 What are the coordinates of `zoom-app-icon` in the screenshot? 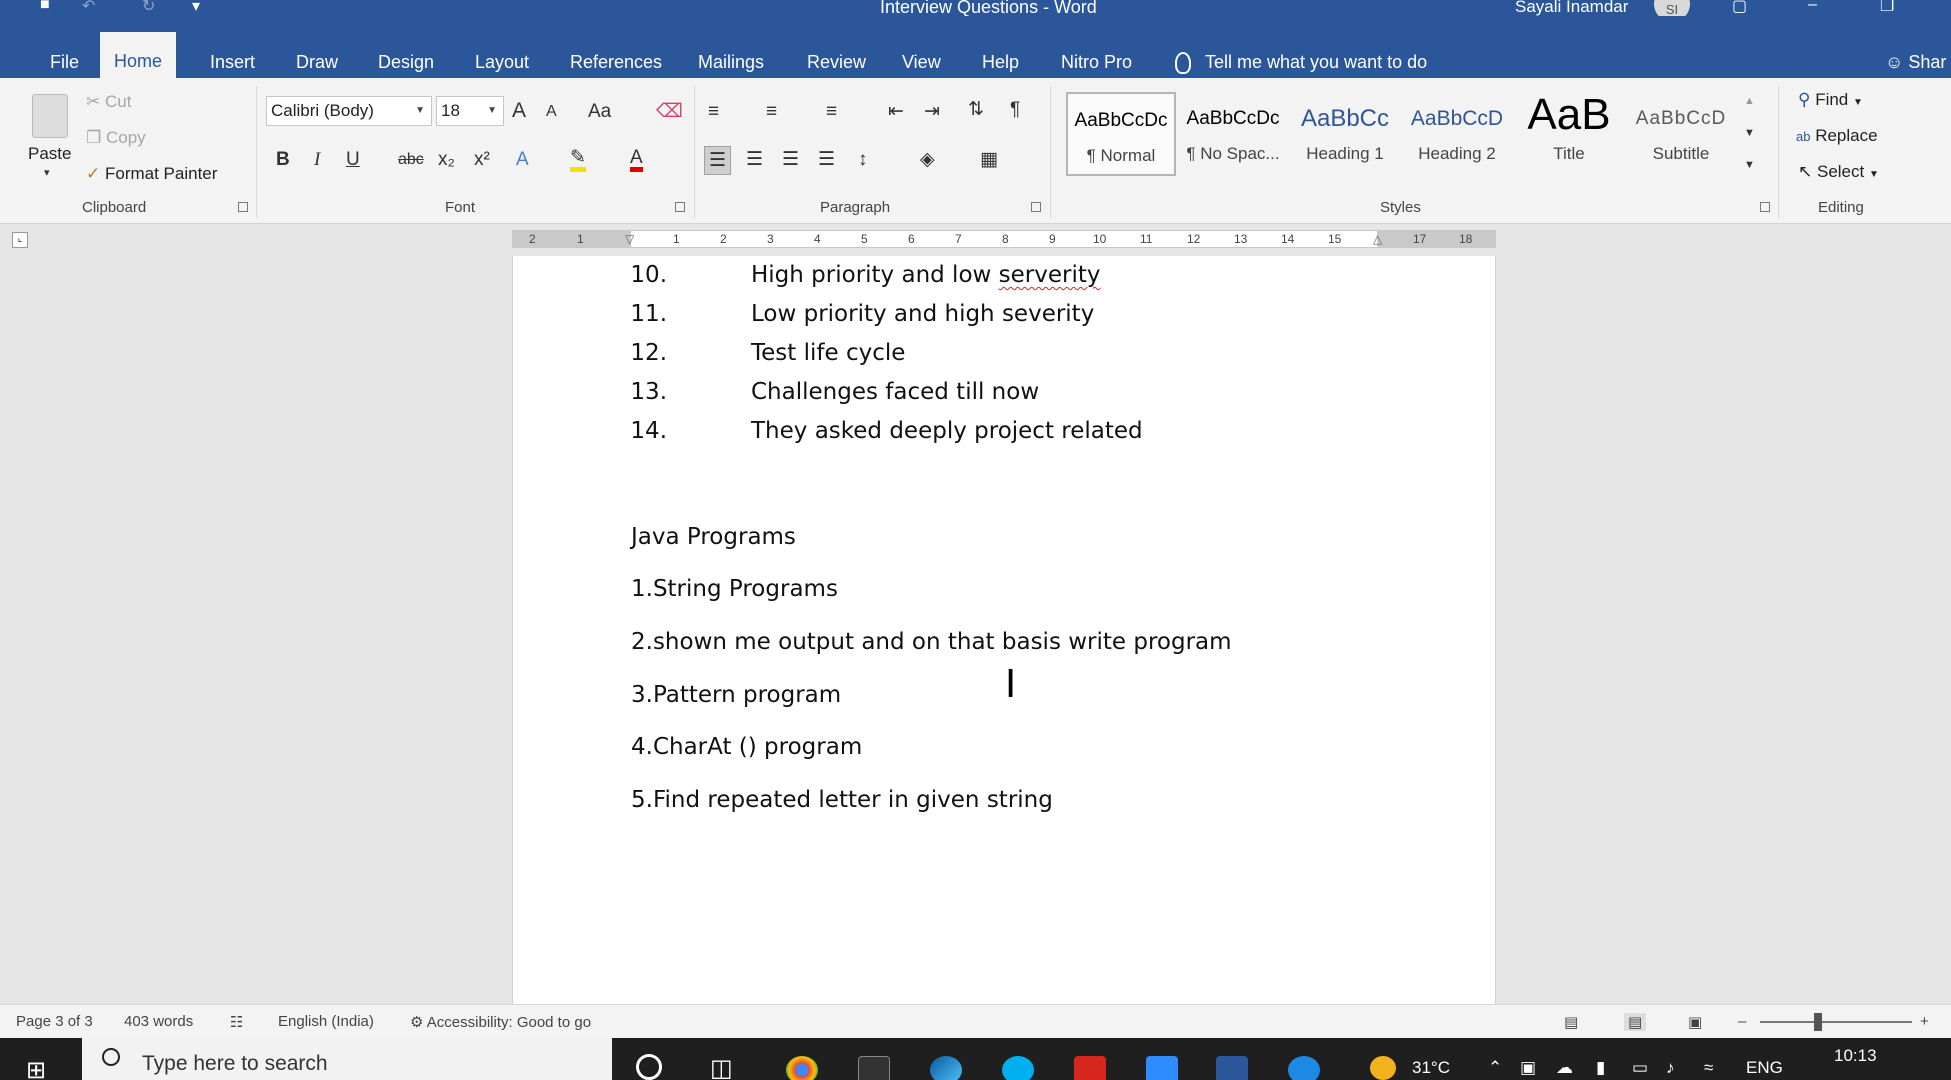 It's located at (1162, 1068).